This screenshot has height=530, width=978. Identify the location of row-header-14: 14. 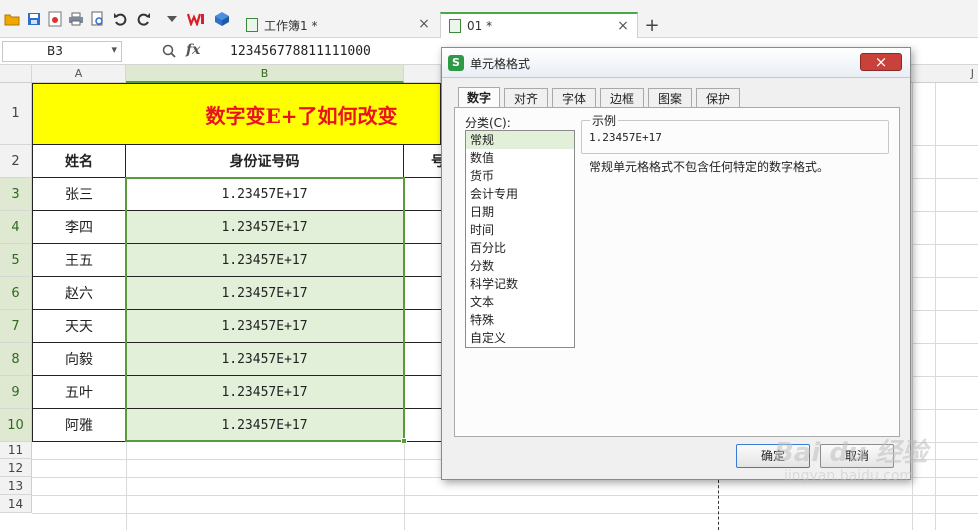
(16, 504).